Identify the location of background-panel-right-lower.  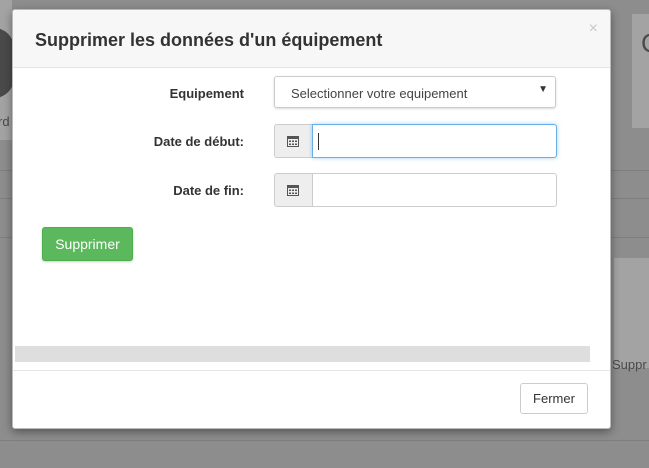
(631, 313).